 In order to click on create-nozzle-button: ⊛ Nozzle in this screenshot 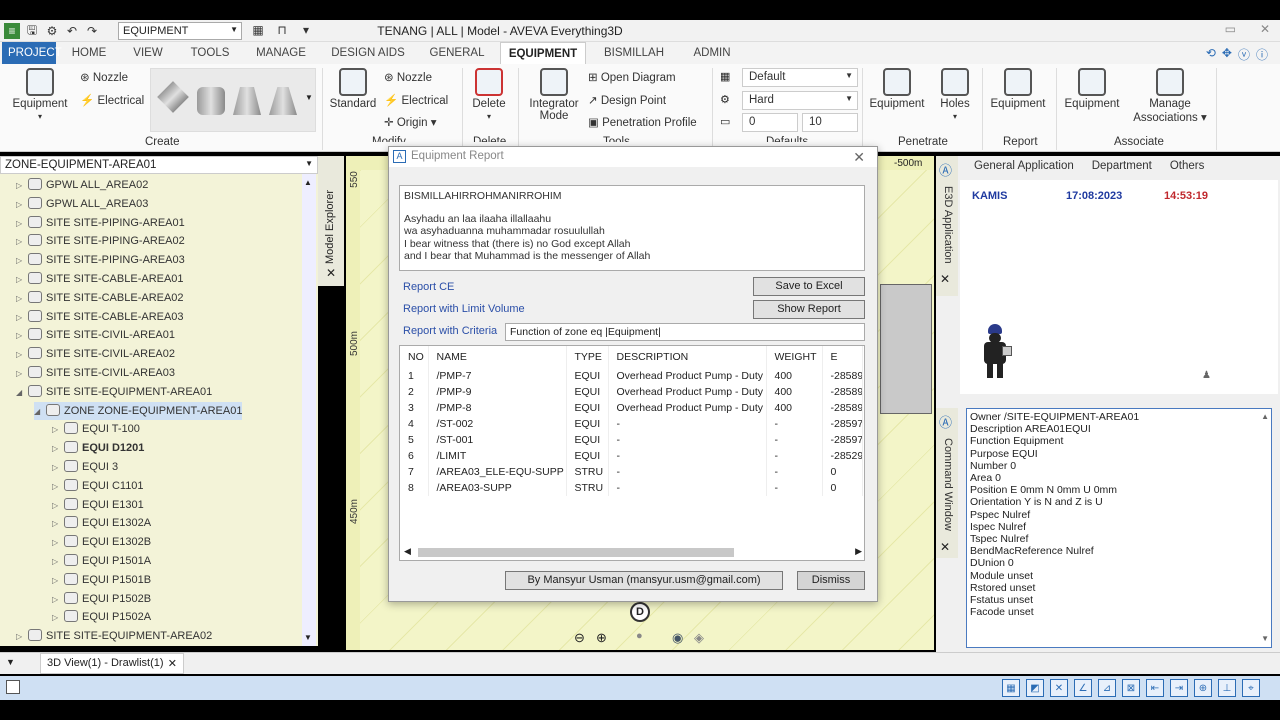, I will do `click(104, 77)`.